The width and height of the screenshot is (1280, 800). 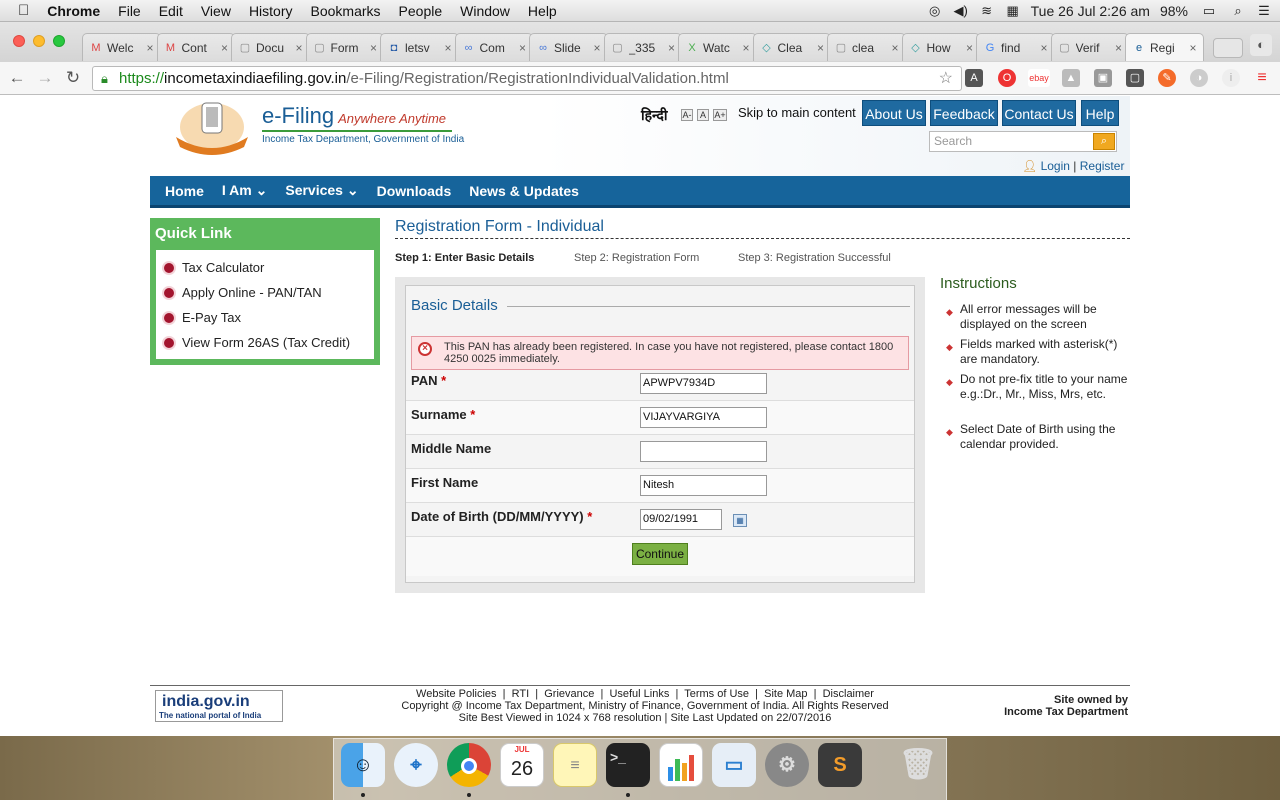 I want to click on dob-field: 09/02/1991, so click(x=681, y=519).